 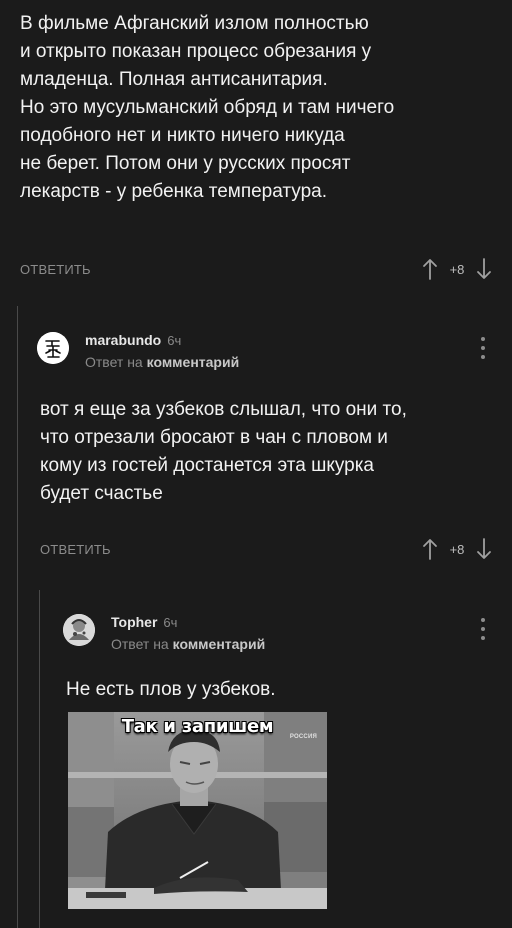 I want to click on comment-1-actions: ОТВЕТИТЬ +8, so click(x=256, y=269).